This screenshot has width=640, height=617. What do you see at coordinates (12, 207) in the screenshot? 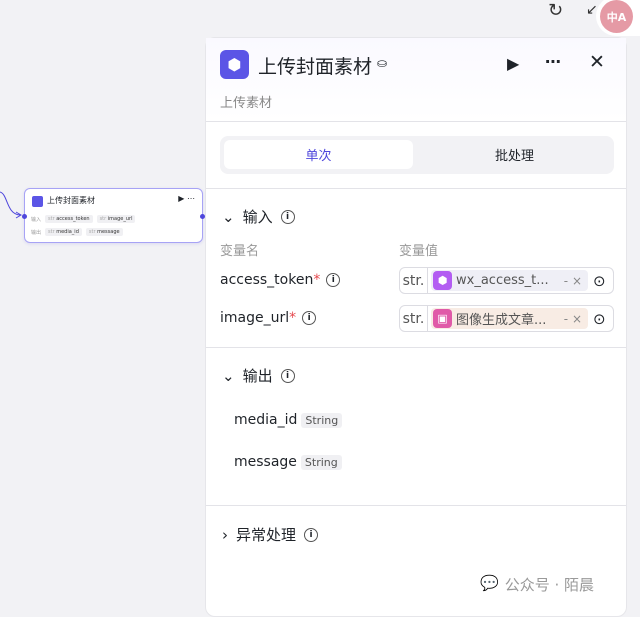
I see `canvas-edge-curve` at bounding box center [12, 207].